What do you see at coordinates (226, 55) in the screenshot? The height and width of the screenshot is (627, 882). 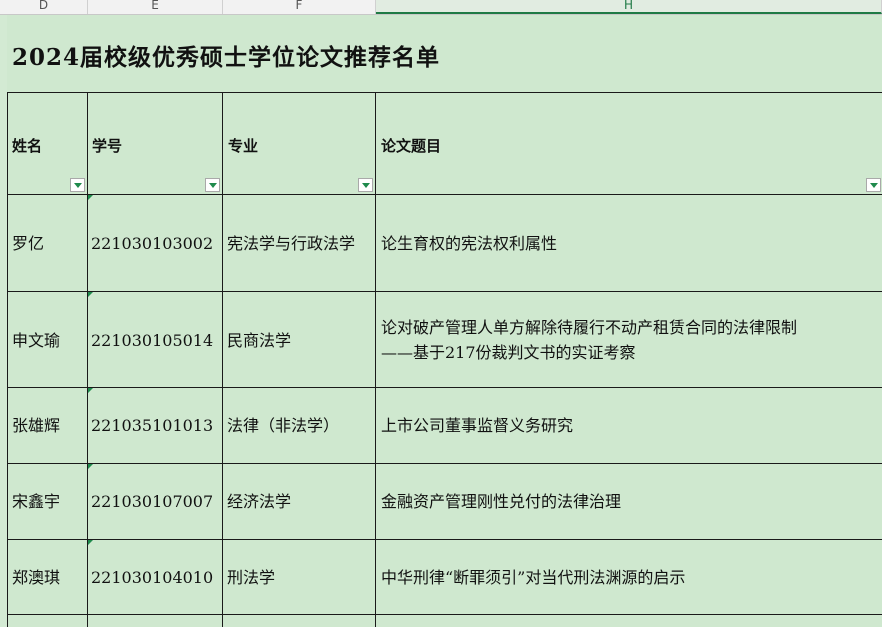 I see `sheet-title: 2024届校级优秀硕士学位论文推荐名单` at bounding box center [226, 55].